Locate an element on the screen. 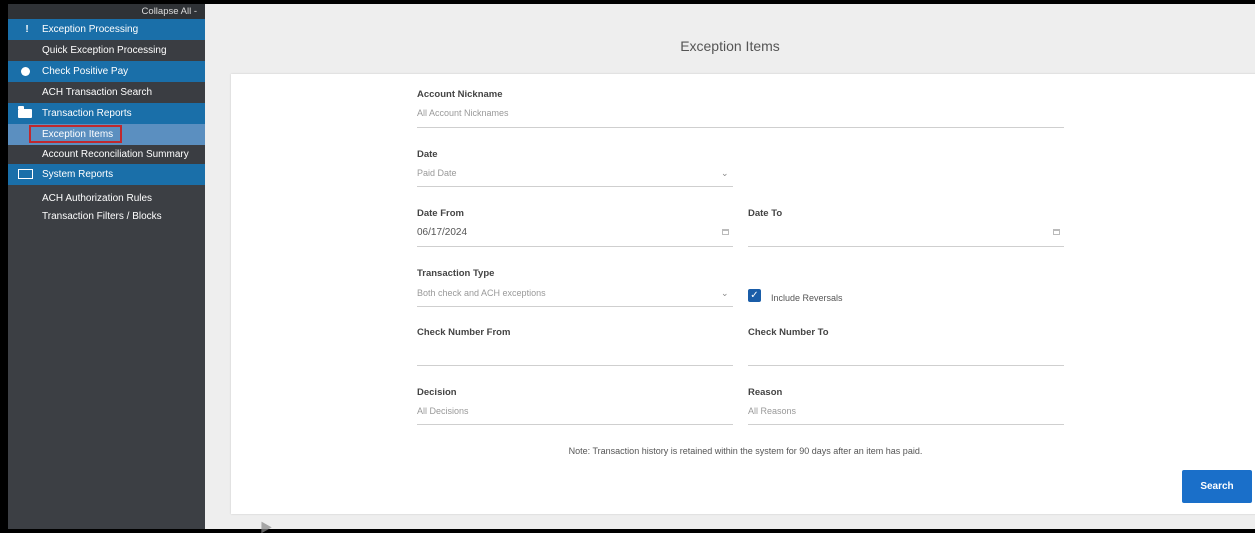 This screenshot has height=533, width=1255. reason-select: All Reasons is located at coordinates (772, 411).